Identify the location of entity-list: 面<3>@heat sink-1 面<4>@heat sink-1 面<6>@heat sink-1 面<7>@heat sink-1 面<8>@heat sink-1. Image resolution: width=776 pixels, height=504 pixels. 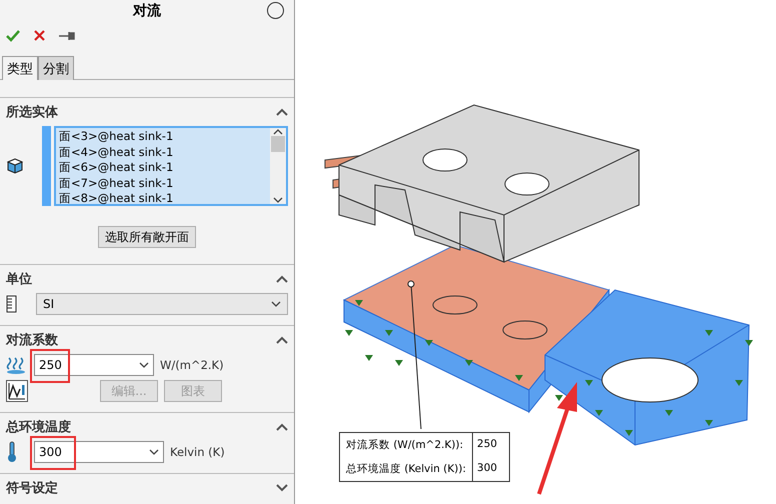
(171, 166).